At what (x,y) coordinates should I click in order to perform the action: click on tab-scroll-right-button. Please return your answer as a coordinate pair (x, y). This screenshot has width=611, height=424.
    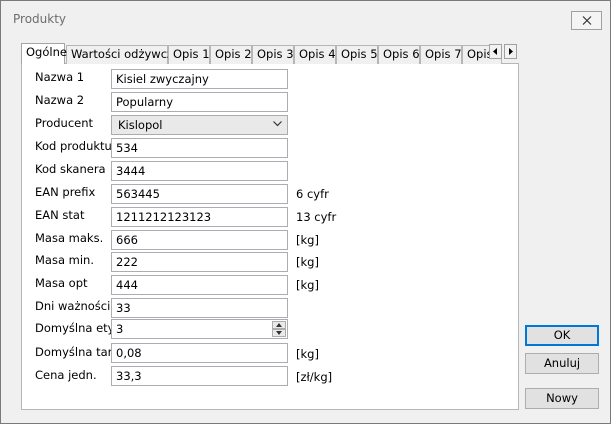
    Looking at the image, I should click on (510, 51).